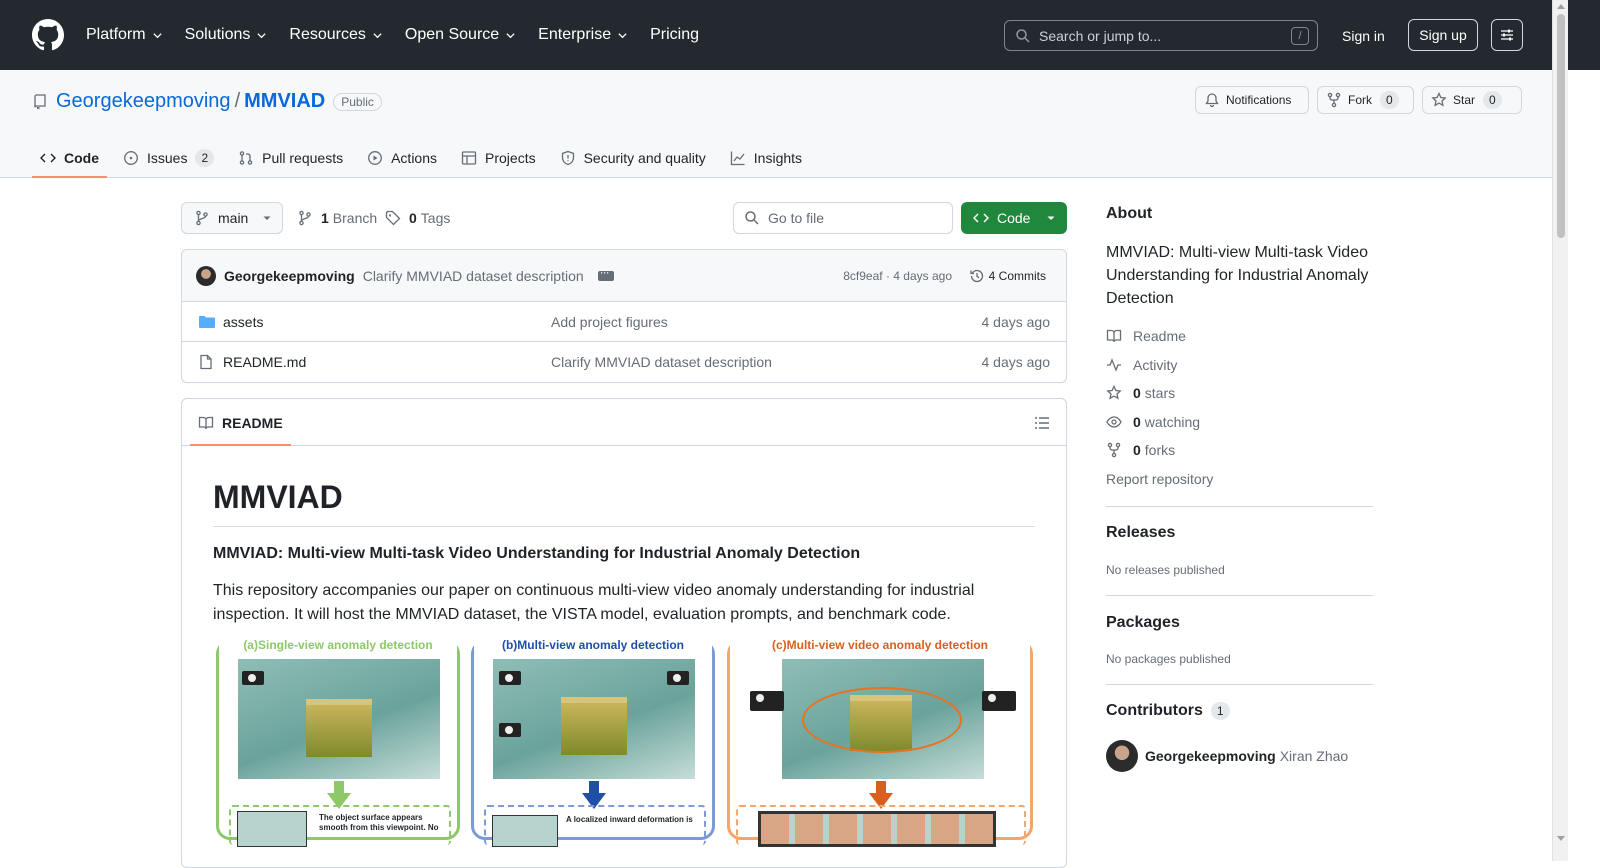  Describe the element at coordinates (402, 158) in the screenshot. I see `tab-actions: Actions` at that location.